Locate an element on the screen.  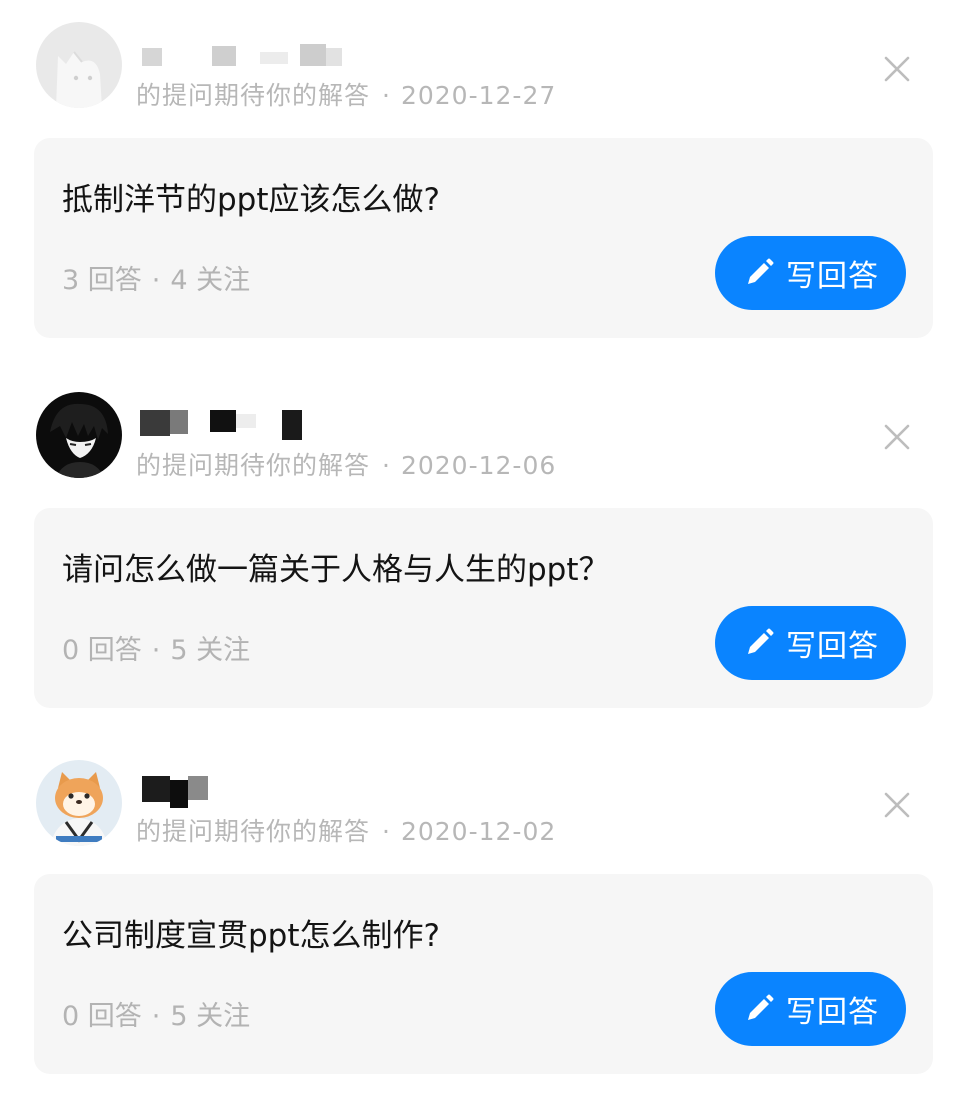
item-subtitle: 的提问期待你的解答 · 2020-12-06 is located at coordinates (346, 464).